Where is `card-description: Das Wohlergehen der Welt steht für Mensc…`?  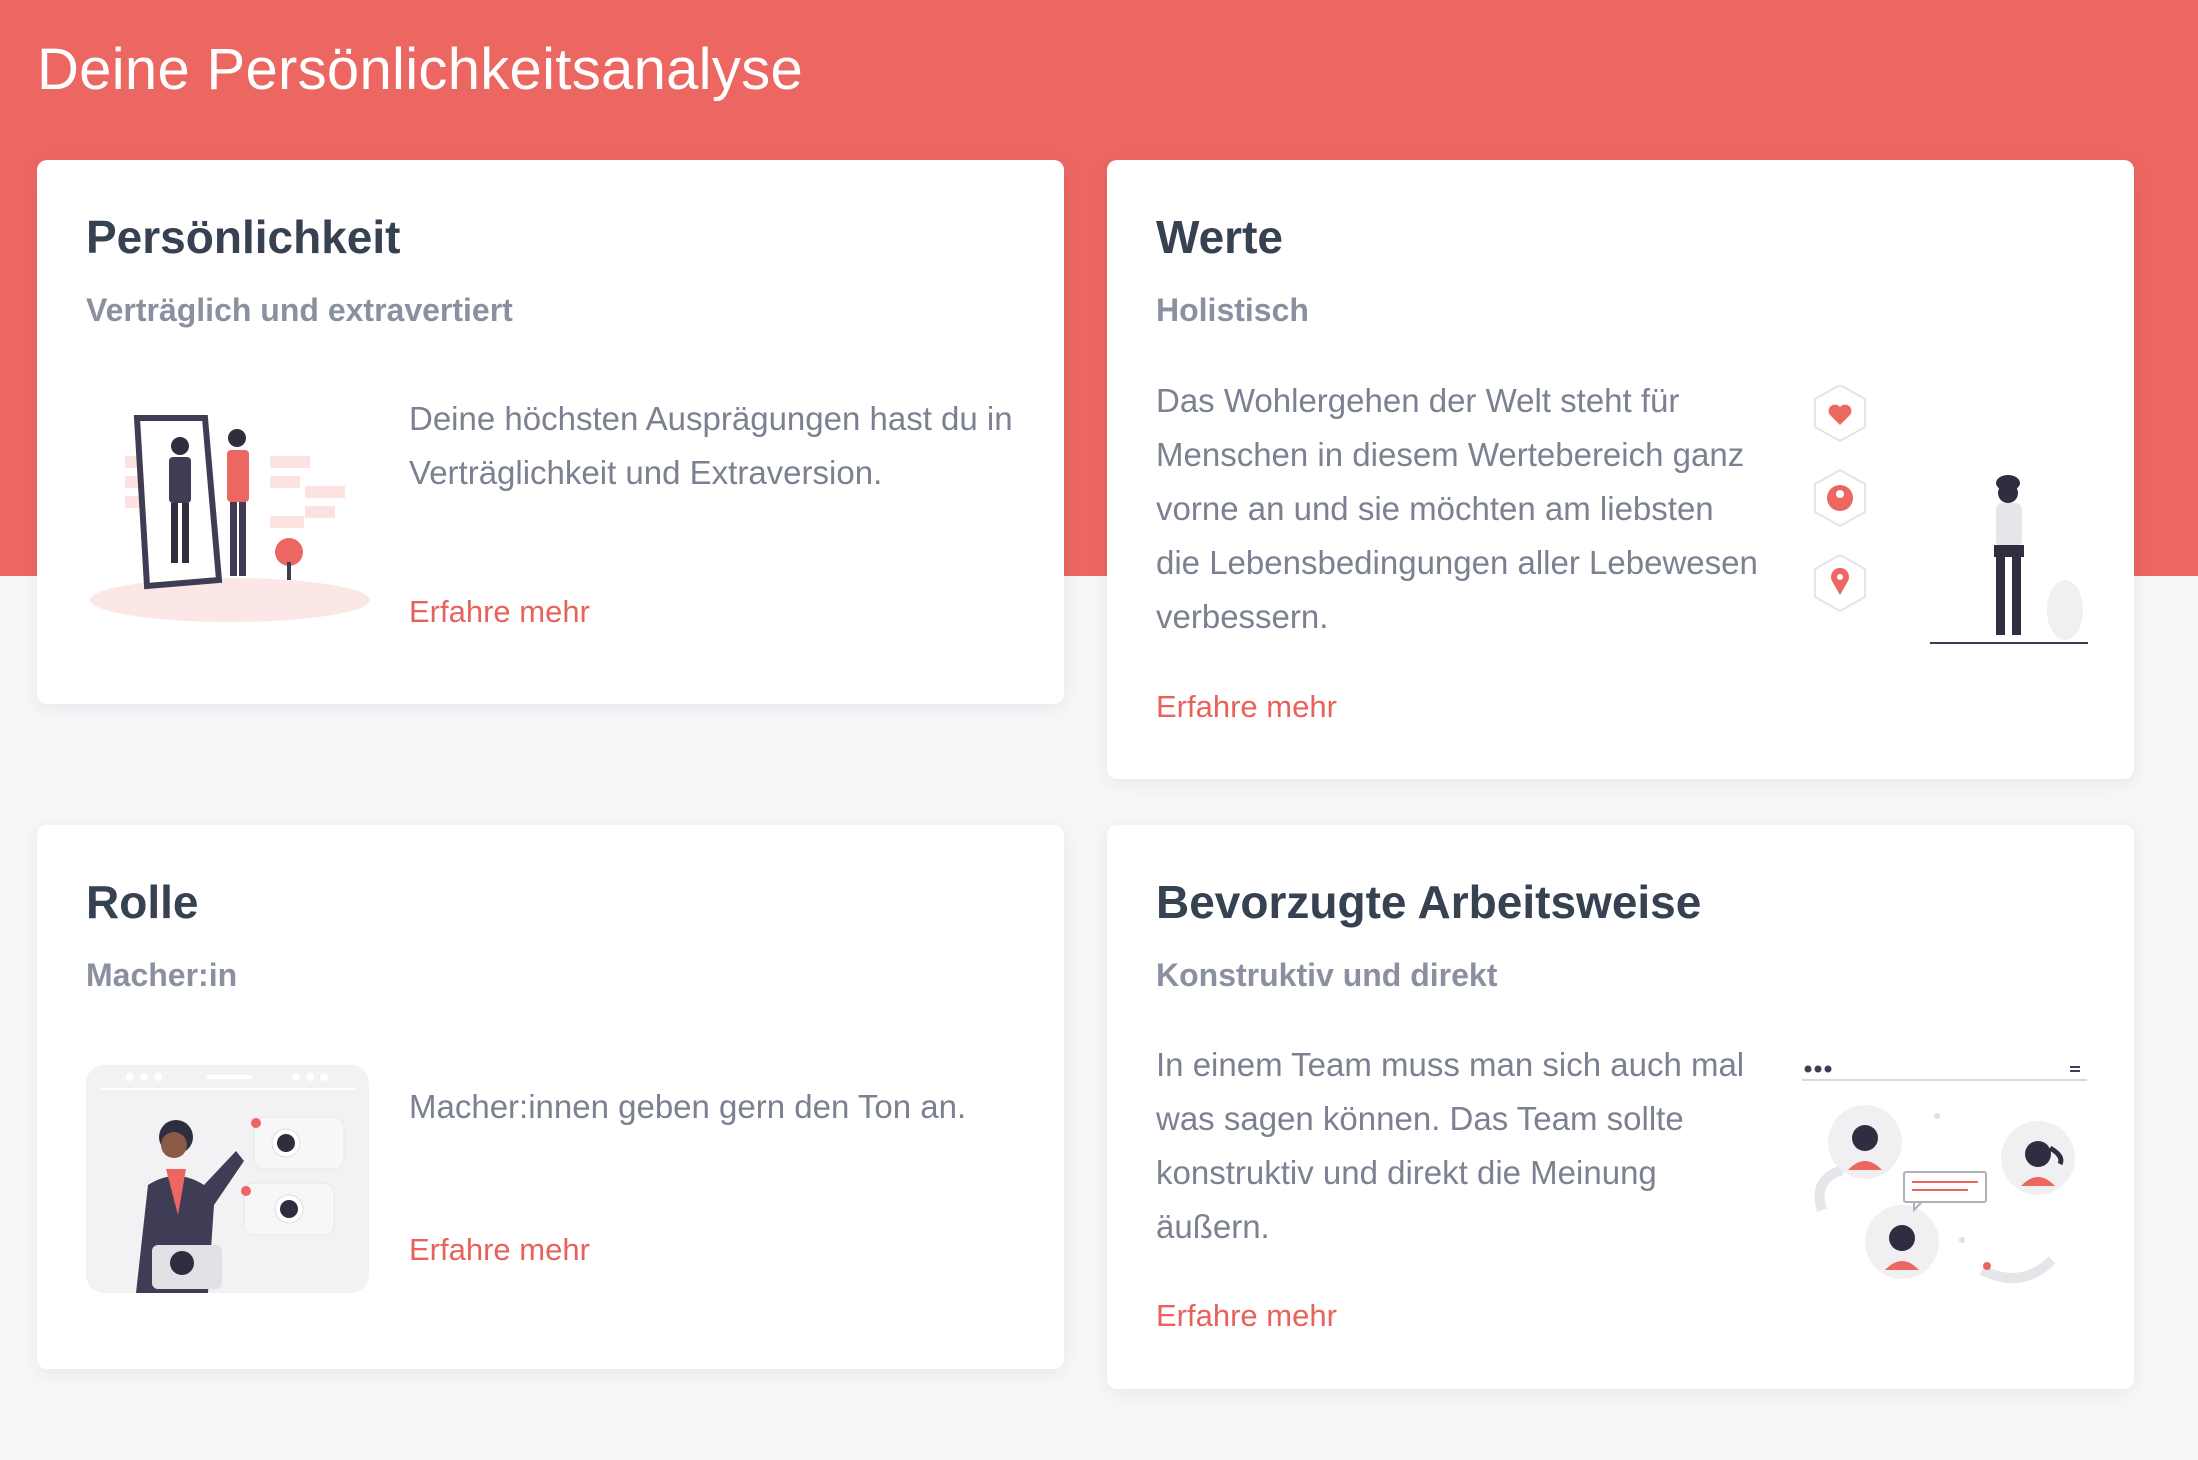 card-description: Das Wohlergehen der Welt steht für Mensc… is located at coordinates (1457, 508).